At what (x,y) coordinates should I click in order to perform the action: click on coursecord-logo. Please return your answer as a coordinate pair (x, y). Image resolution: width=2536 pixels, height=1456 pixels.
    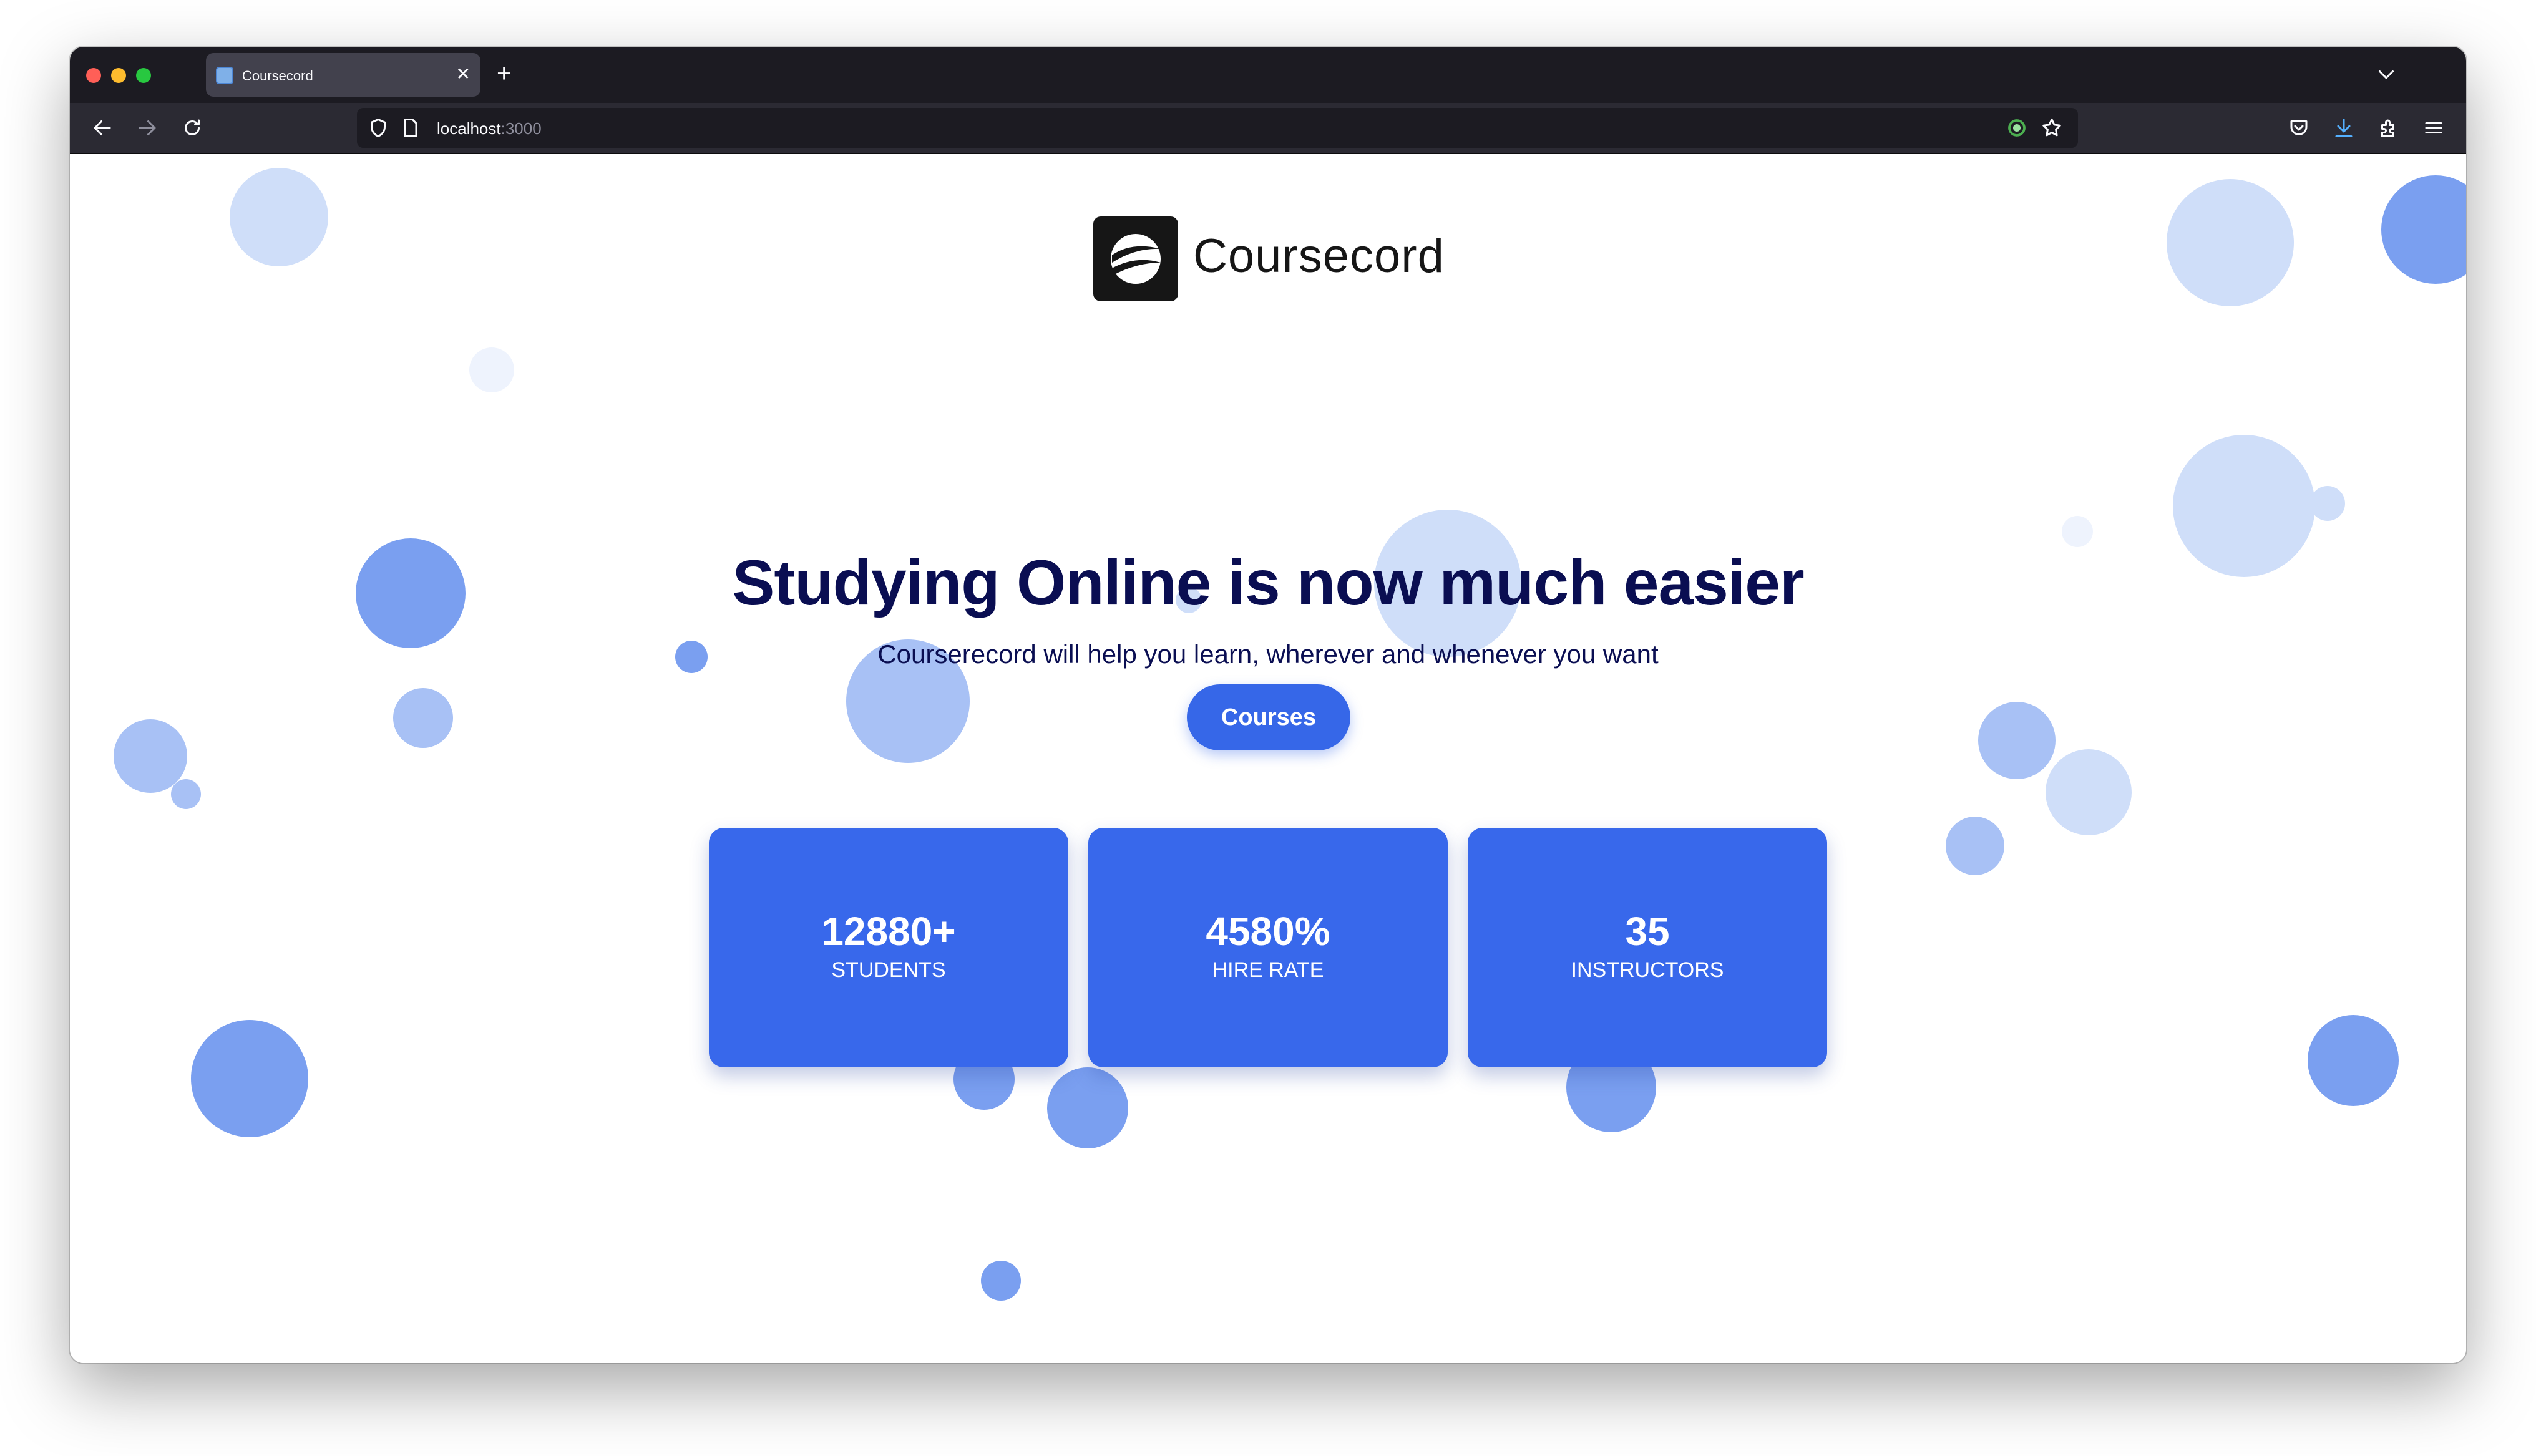
    Looking at the image, I should click on (1135, 258).